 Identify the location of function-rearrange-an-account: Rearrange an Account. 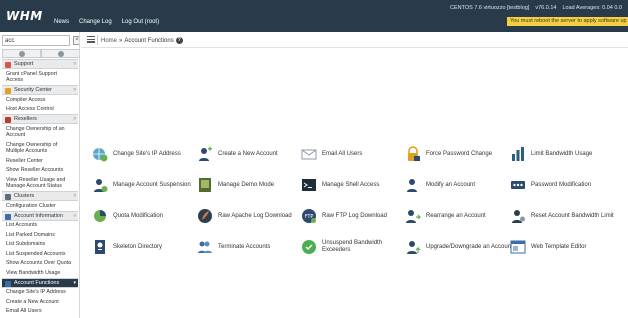
(445, 216).